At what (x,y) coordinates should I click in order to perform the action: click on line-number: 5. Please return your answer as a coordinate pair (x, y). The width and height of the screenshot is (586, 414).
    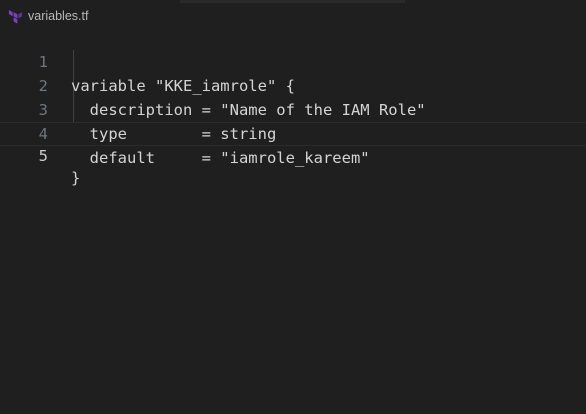
    Looking at the image, I should click on (43, 156).